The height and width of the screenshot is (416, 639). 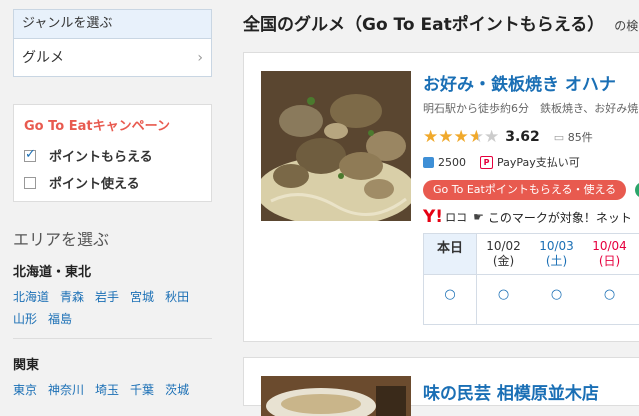 What do you see at coordinates (492, 137) in the screenshot?
I see `star-empty-icon: ★` at bounding box center [492, 137].